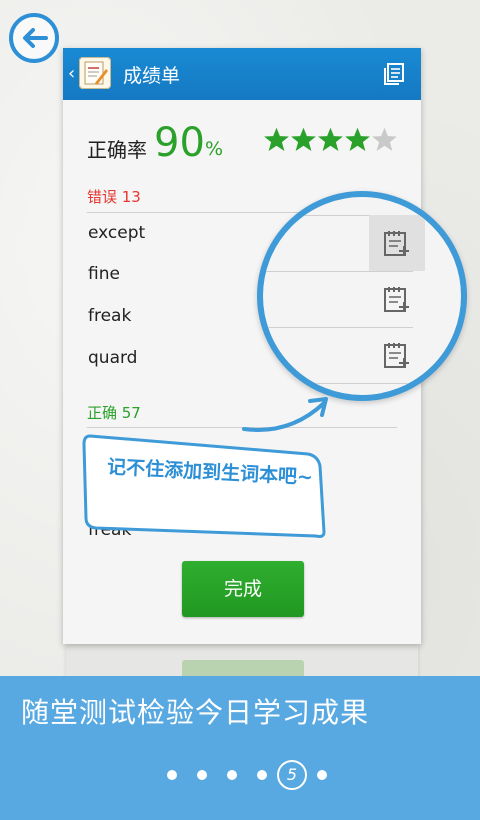 The image size is (480, 820). I want to click on divider, so click(338, 383).